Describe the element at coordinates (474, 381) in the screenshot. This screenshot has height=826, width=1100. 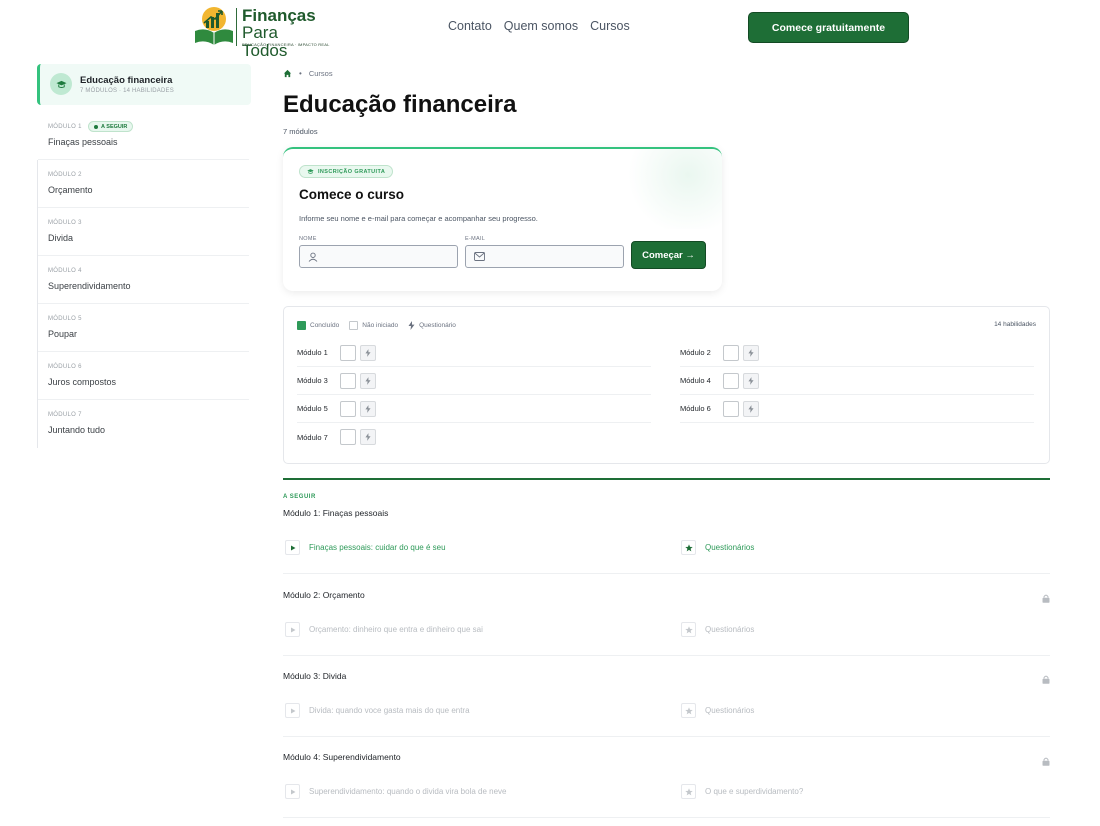
I see `progress-row-module-3: Módulo 3` at that location.